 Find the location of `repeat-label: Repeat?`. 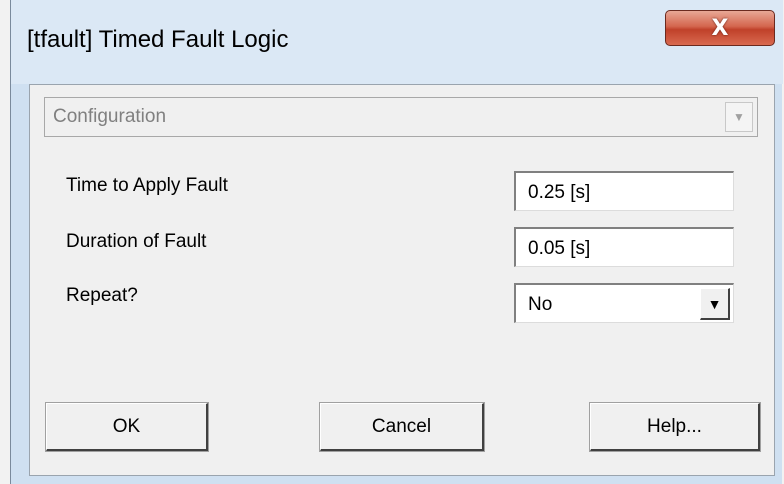

repeat-label: Repeat? is located at coordinates (102, 295).